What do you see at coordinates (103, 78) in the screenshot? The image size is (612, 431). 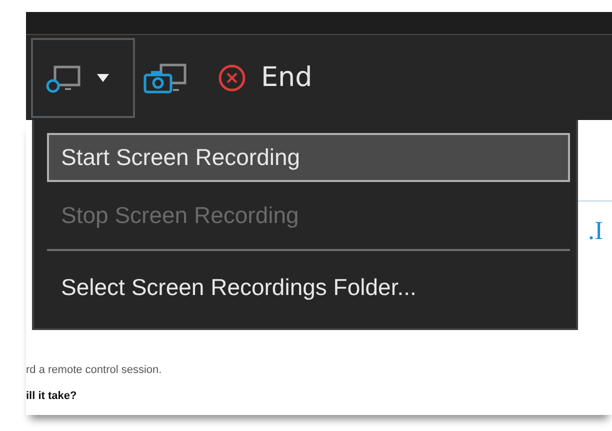 I see `caret-icon` at bounding box center [103, 78].